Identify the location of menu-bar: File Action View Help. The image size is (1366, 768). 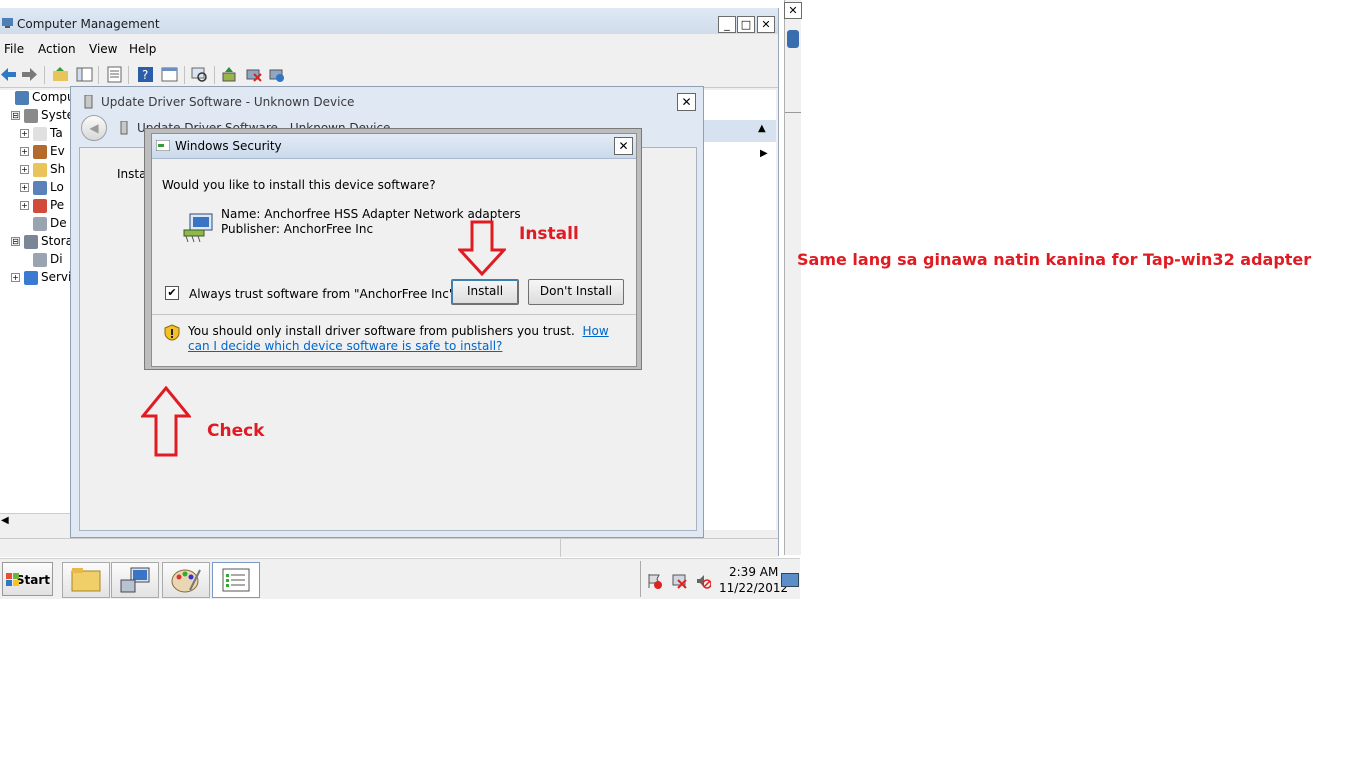
(389, 49).